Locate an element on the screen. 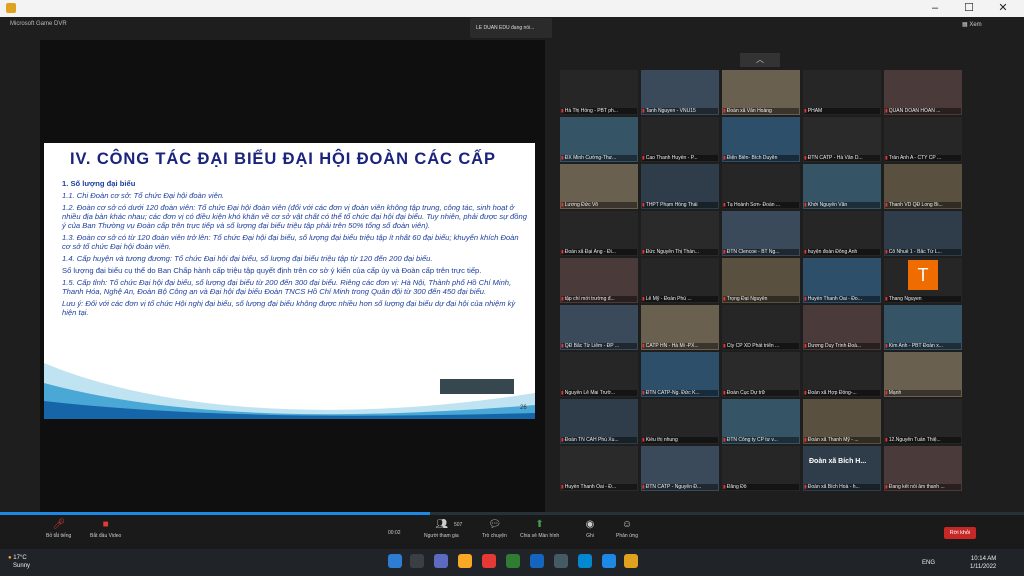  participant-tile: ▮huyện đoàn Đông Anh is located at coordinates (842, 233).